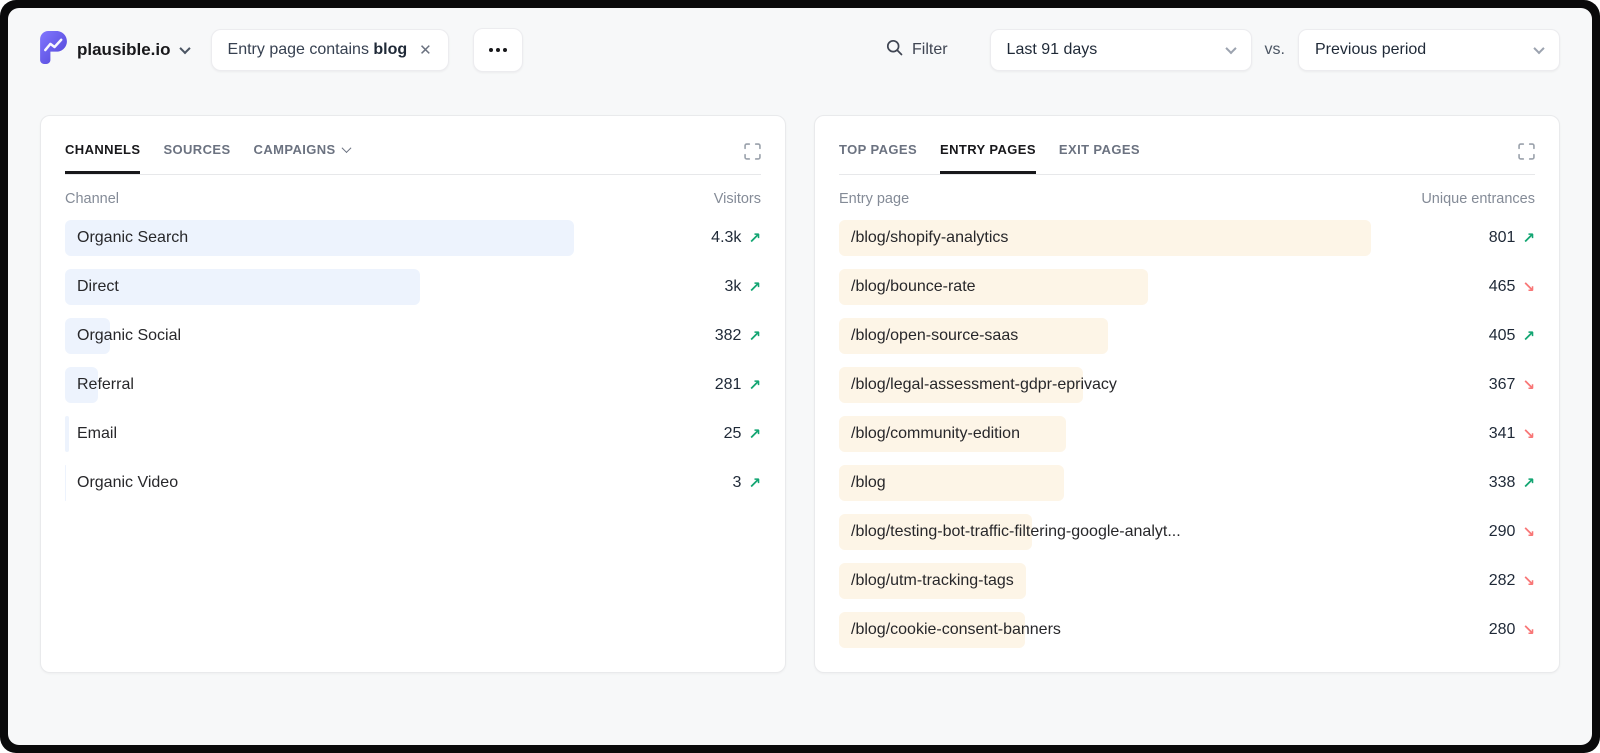 The height and width of the screenshot is (753, 1600). I want to click on table-row: /blog/shopify-analytics 801 ↗, so click(1187, 238).